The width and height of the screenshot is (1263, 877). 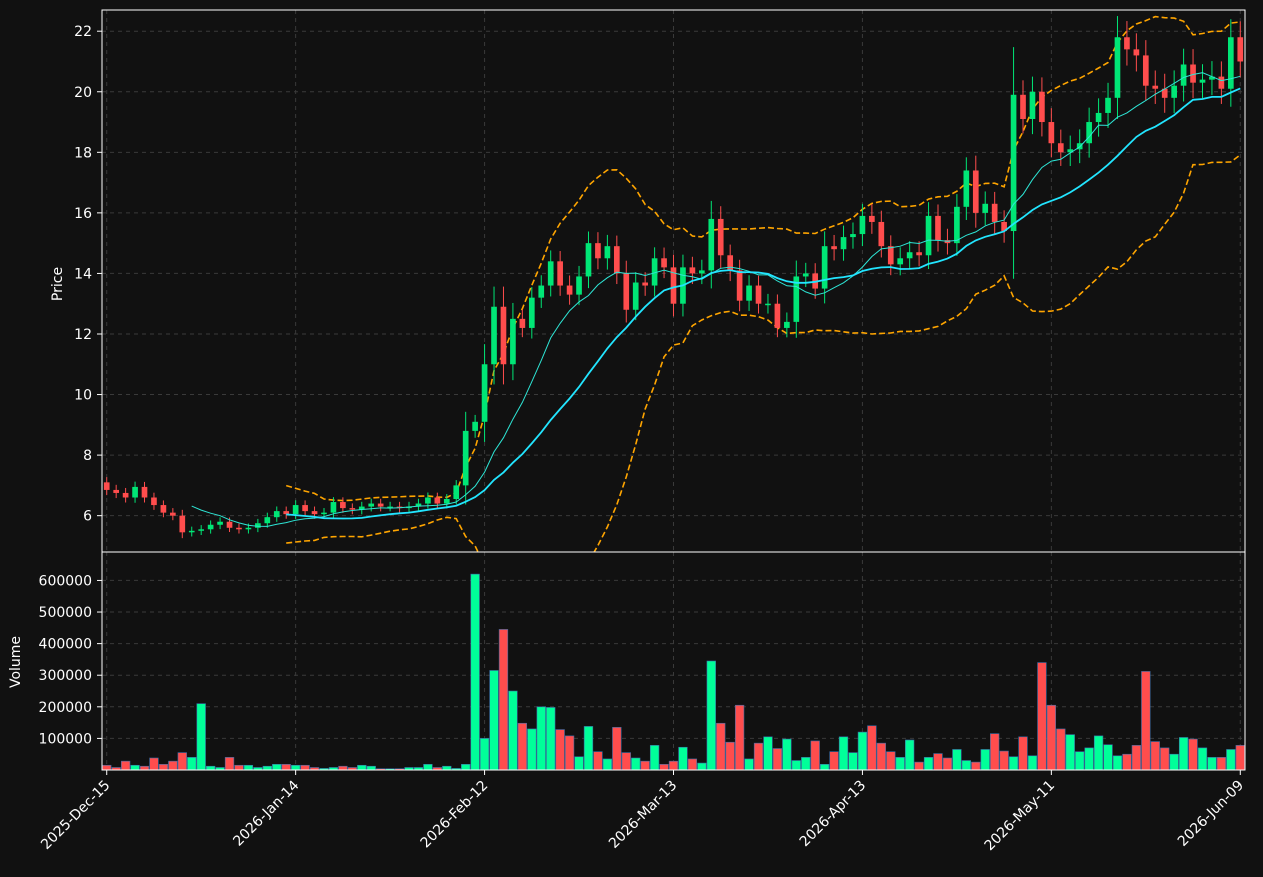 What do you see at coordinates (83, 32) in the screenshot?
I see `price-tick-label: 22` at bounding box center [83, 32].